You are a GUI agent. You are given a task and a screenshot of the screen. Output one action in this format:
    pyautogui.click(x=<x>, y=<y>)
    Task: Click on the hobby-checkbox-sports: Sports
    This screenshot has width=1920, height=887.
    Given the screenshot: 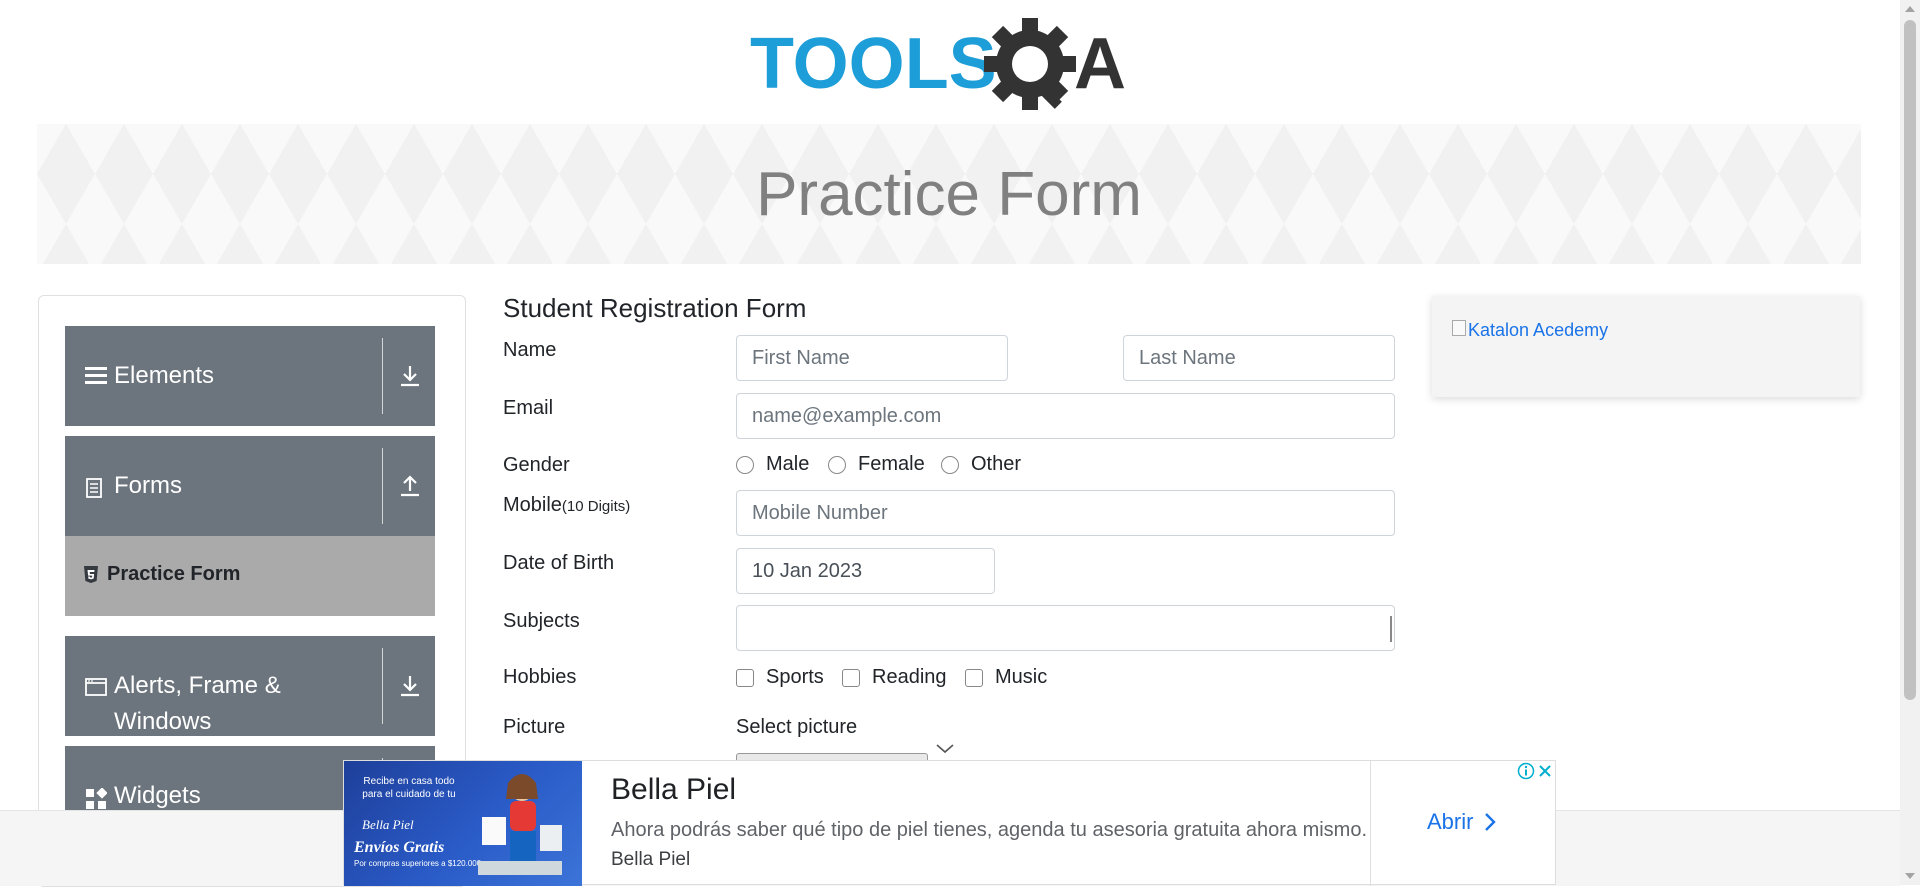 What is the action you would take?
    pyautogui.click(x=780, y=677)
    